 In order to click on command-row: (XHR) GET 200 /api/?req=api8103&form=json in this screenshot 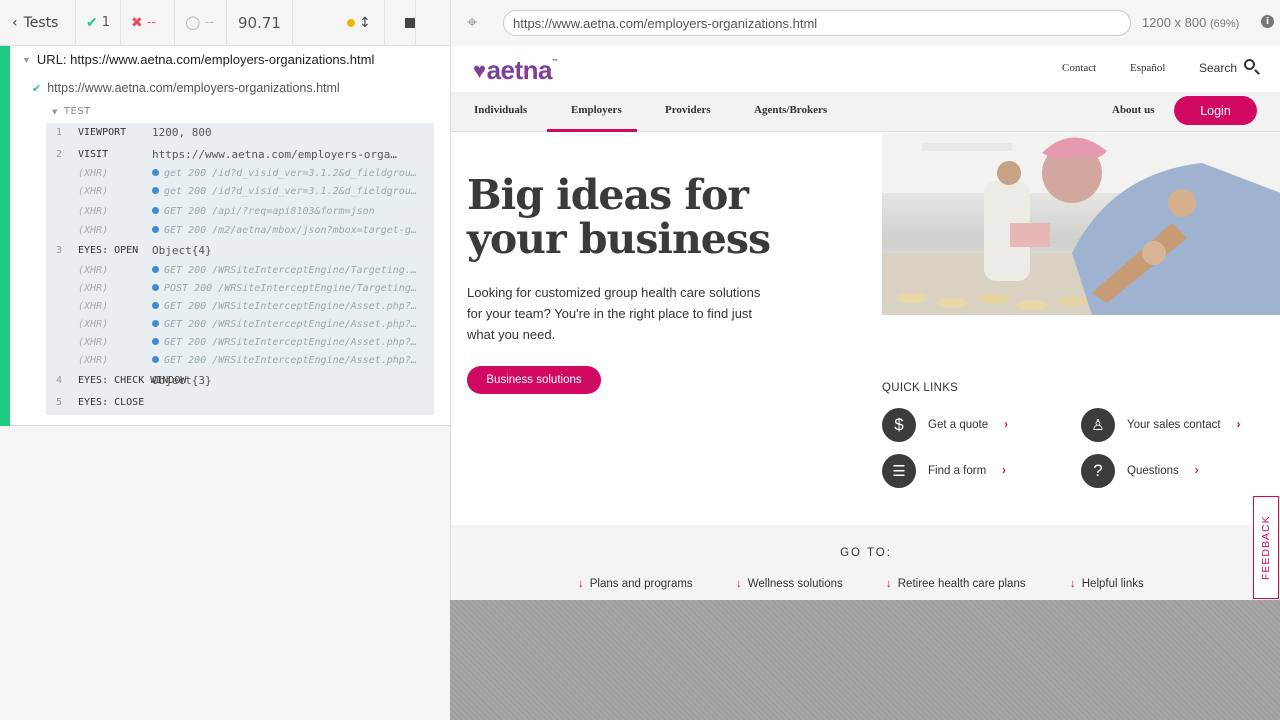, I will do `click(240, 211)`.